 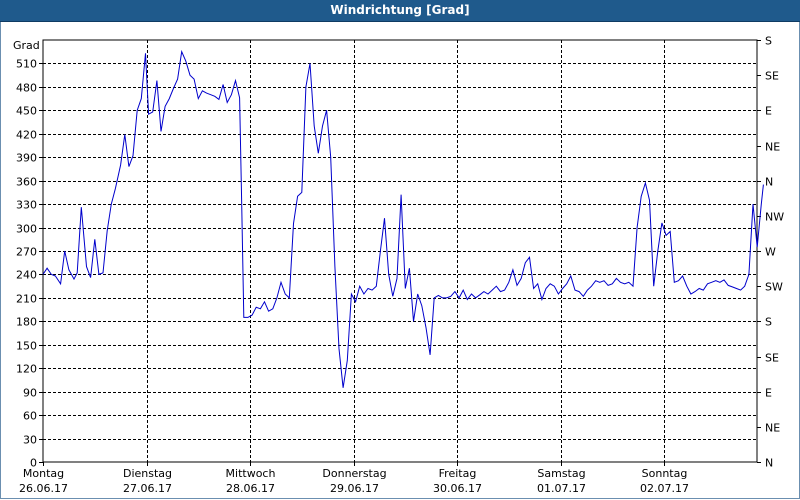 What do you see at coordinates (354, 473) in the screenshot?
I see `x-day-label: Donnerstag` at bounding box center [354, 473].